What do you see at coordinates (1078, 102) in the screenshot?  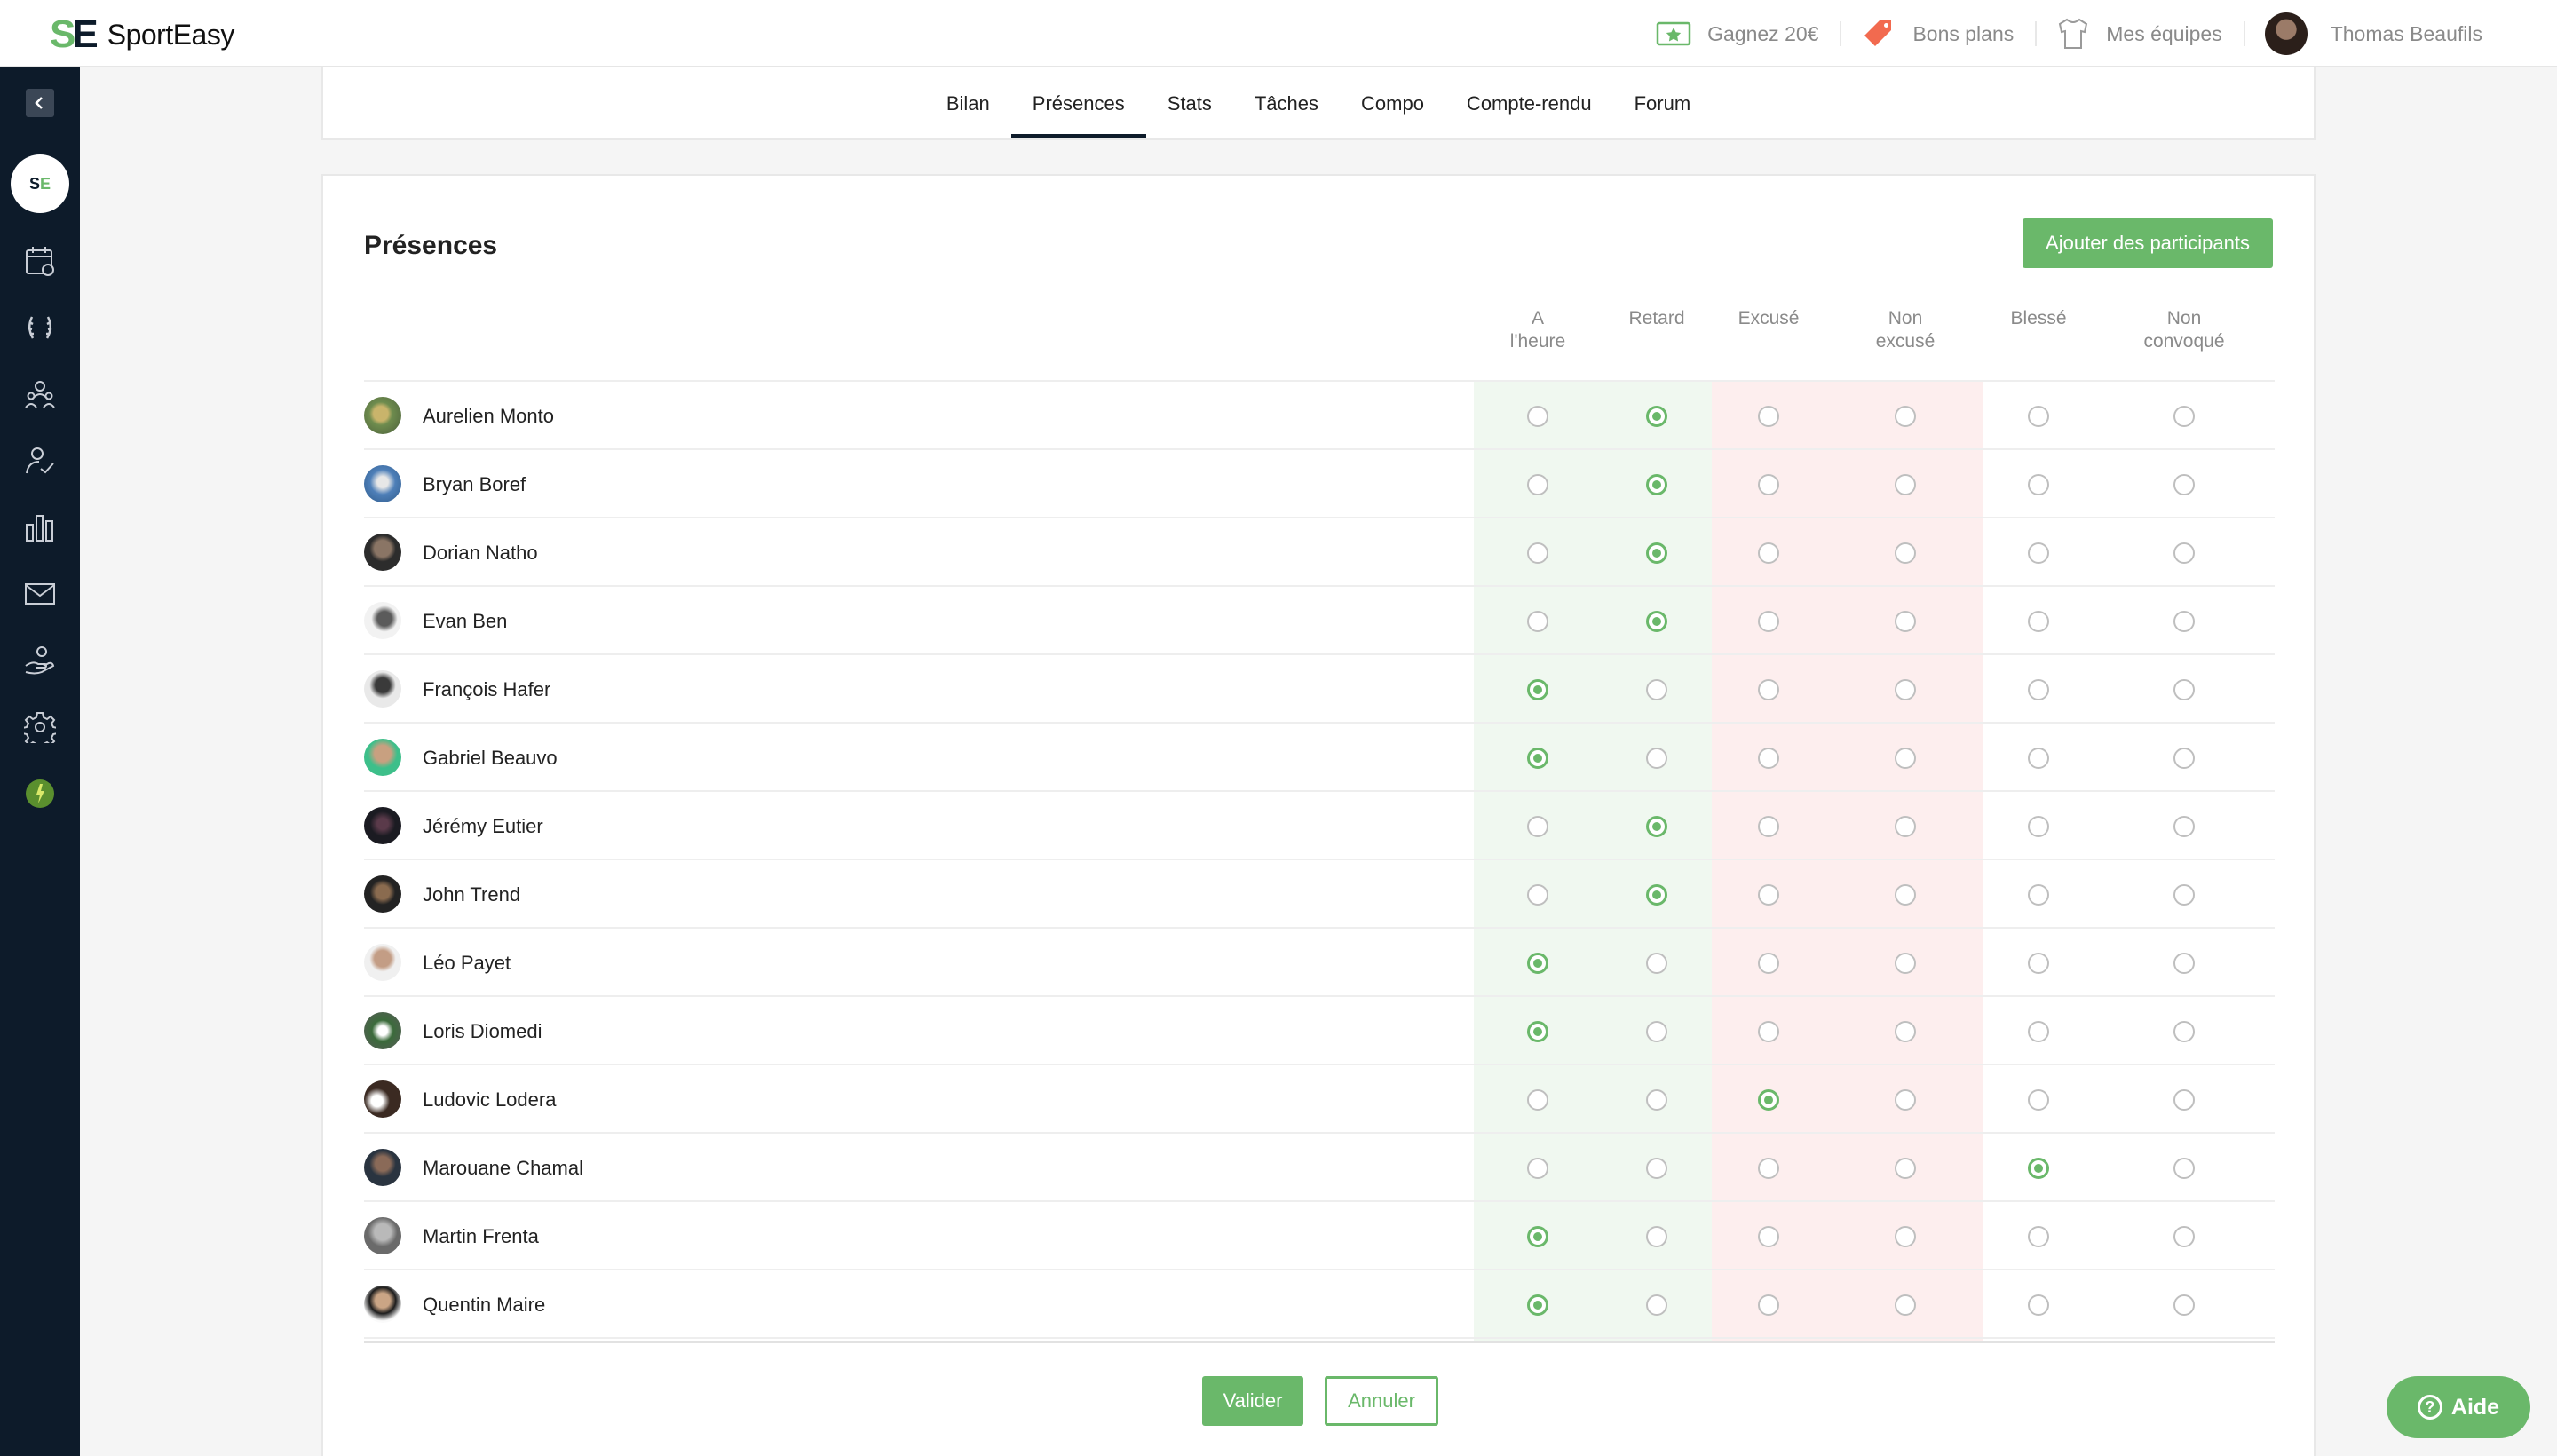 I see `tab-1: Présences` at bounding box center [1078, 102].